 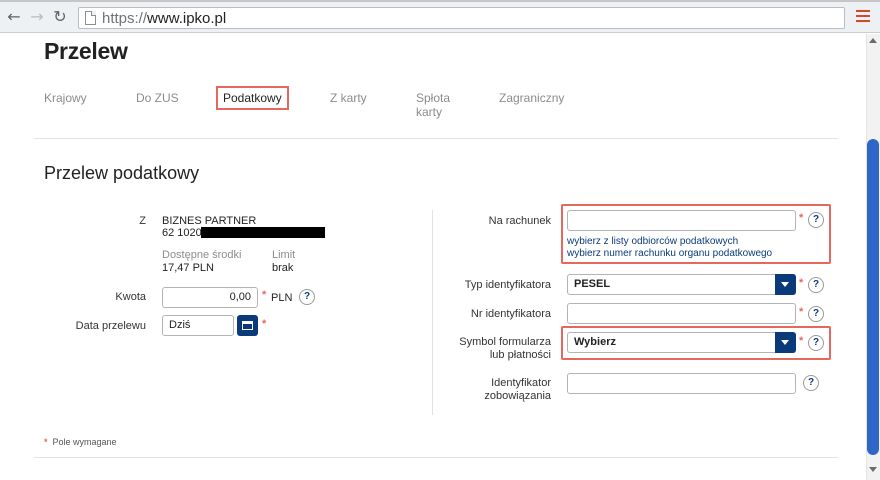 What do you see at coordinates (65, 98) in the screenshot?
I see `tab-krajowy: Krajowy` at bounding box center [65, 98].